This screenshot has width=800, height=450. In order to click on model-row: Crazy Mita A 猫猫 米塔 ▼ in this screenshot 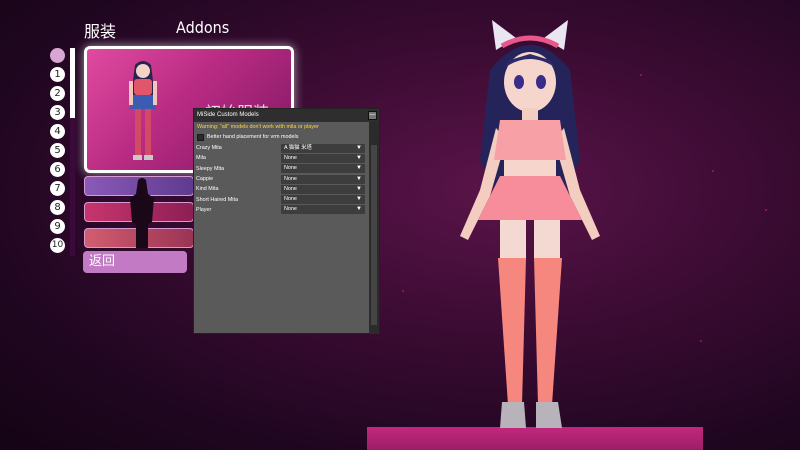, I will do `click(281, 148)`.